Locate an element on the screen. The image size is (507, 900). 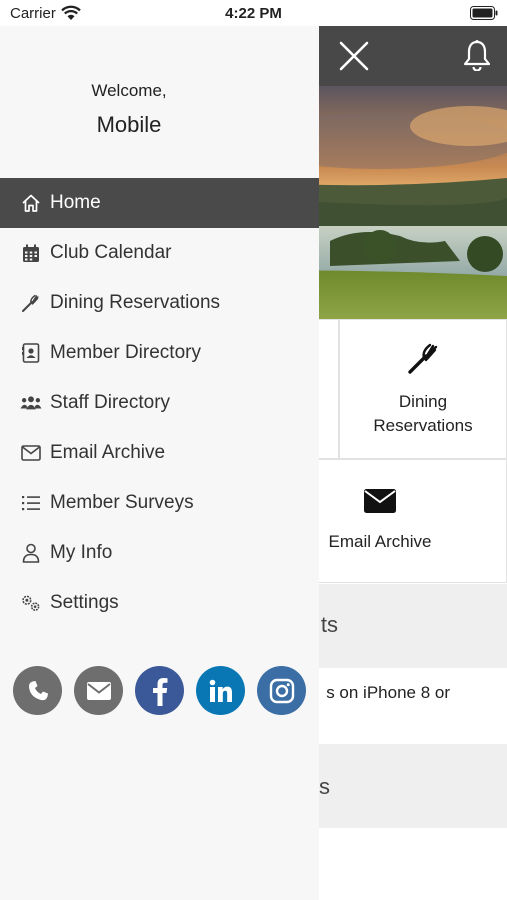
social-links is located at coordinates (159, 691).